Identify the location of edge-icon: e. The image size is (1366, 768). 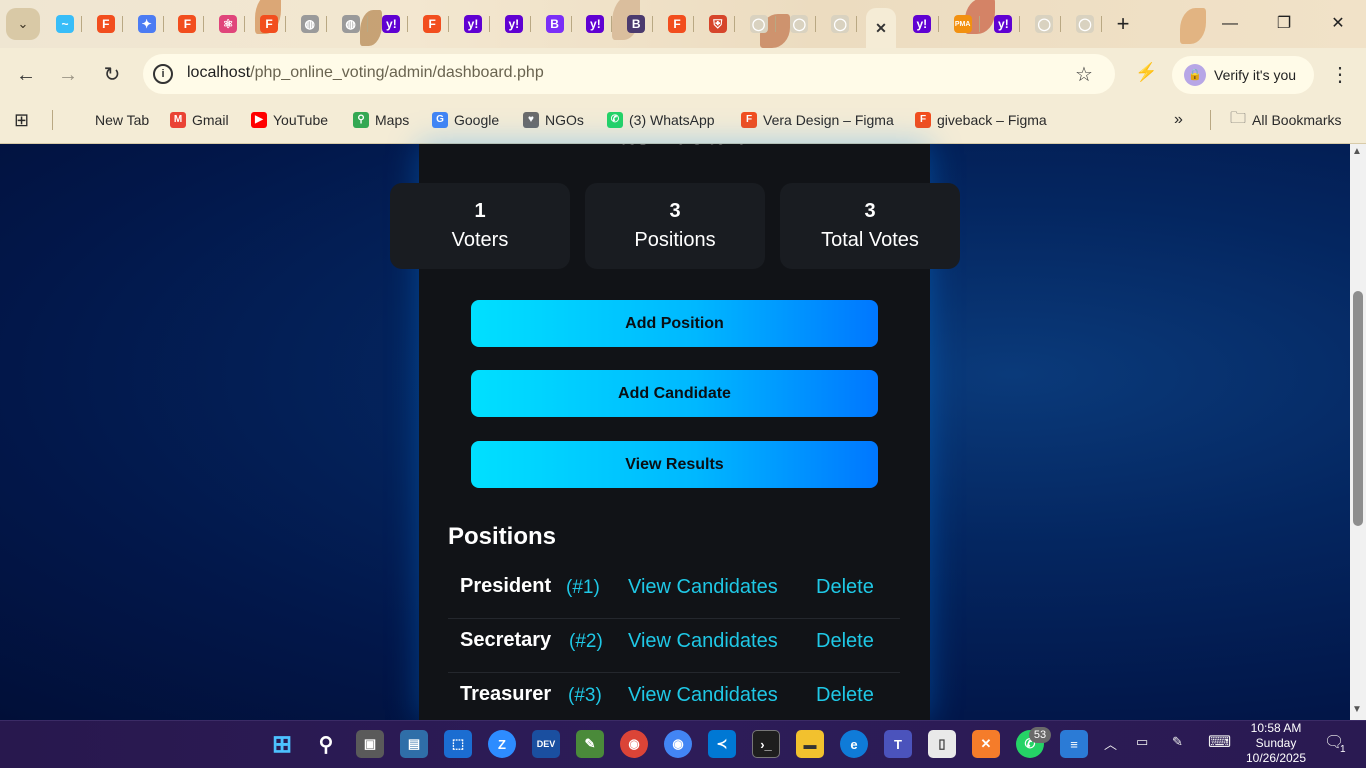
(854, 744).